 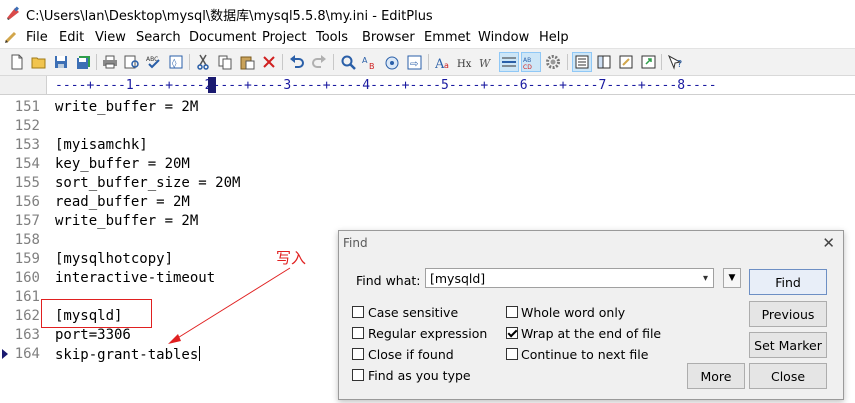 I want to click on menu-tools: Tools, so click(x=332, y=37).